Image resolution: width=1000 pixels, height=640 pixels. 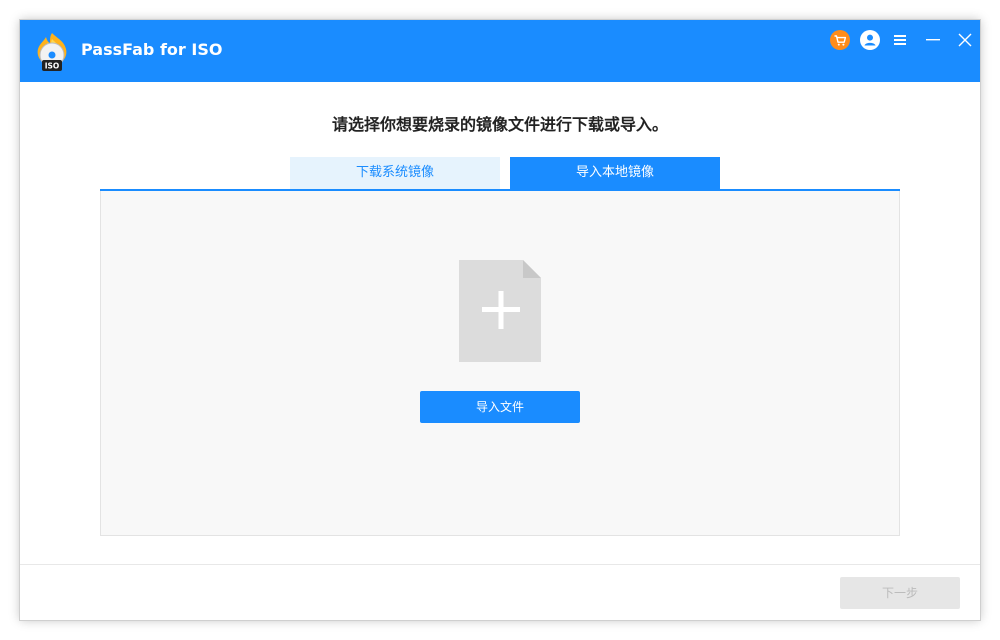 I want to click on import-file-button: 导入文件, so click(x=500, y=407).